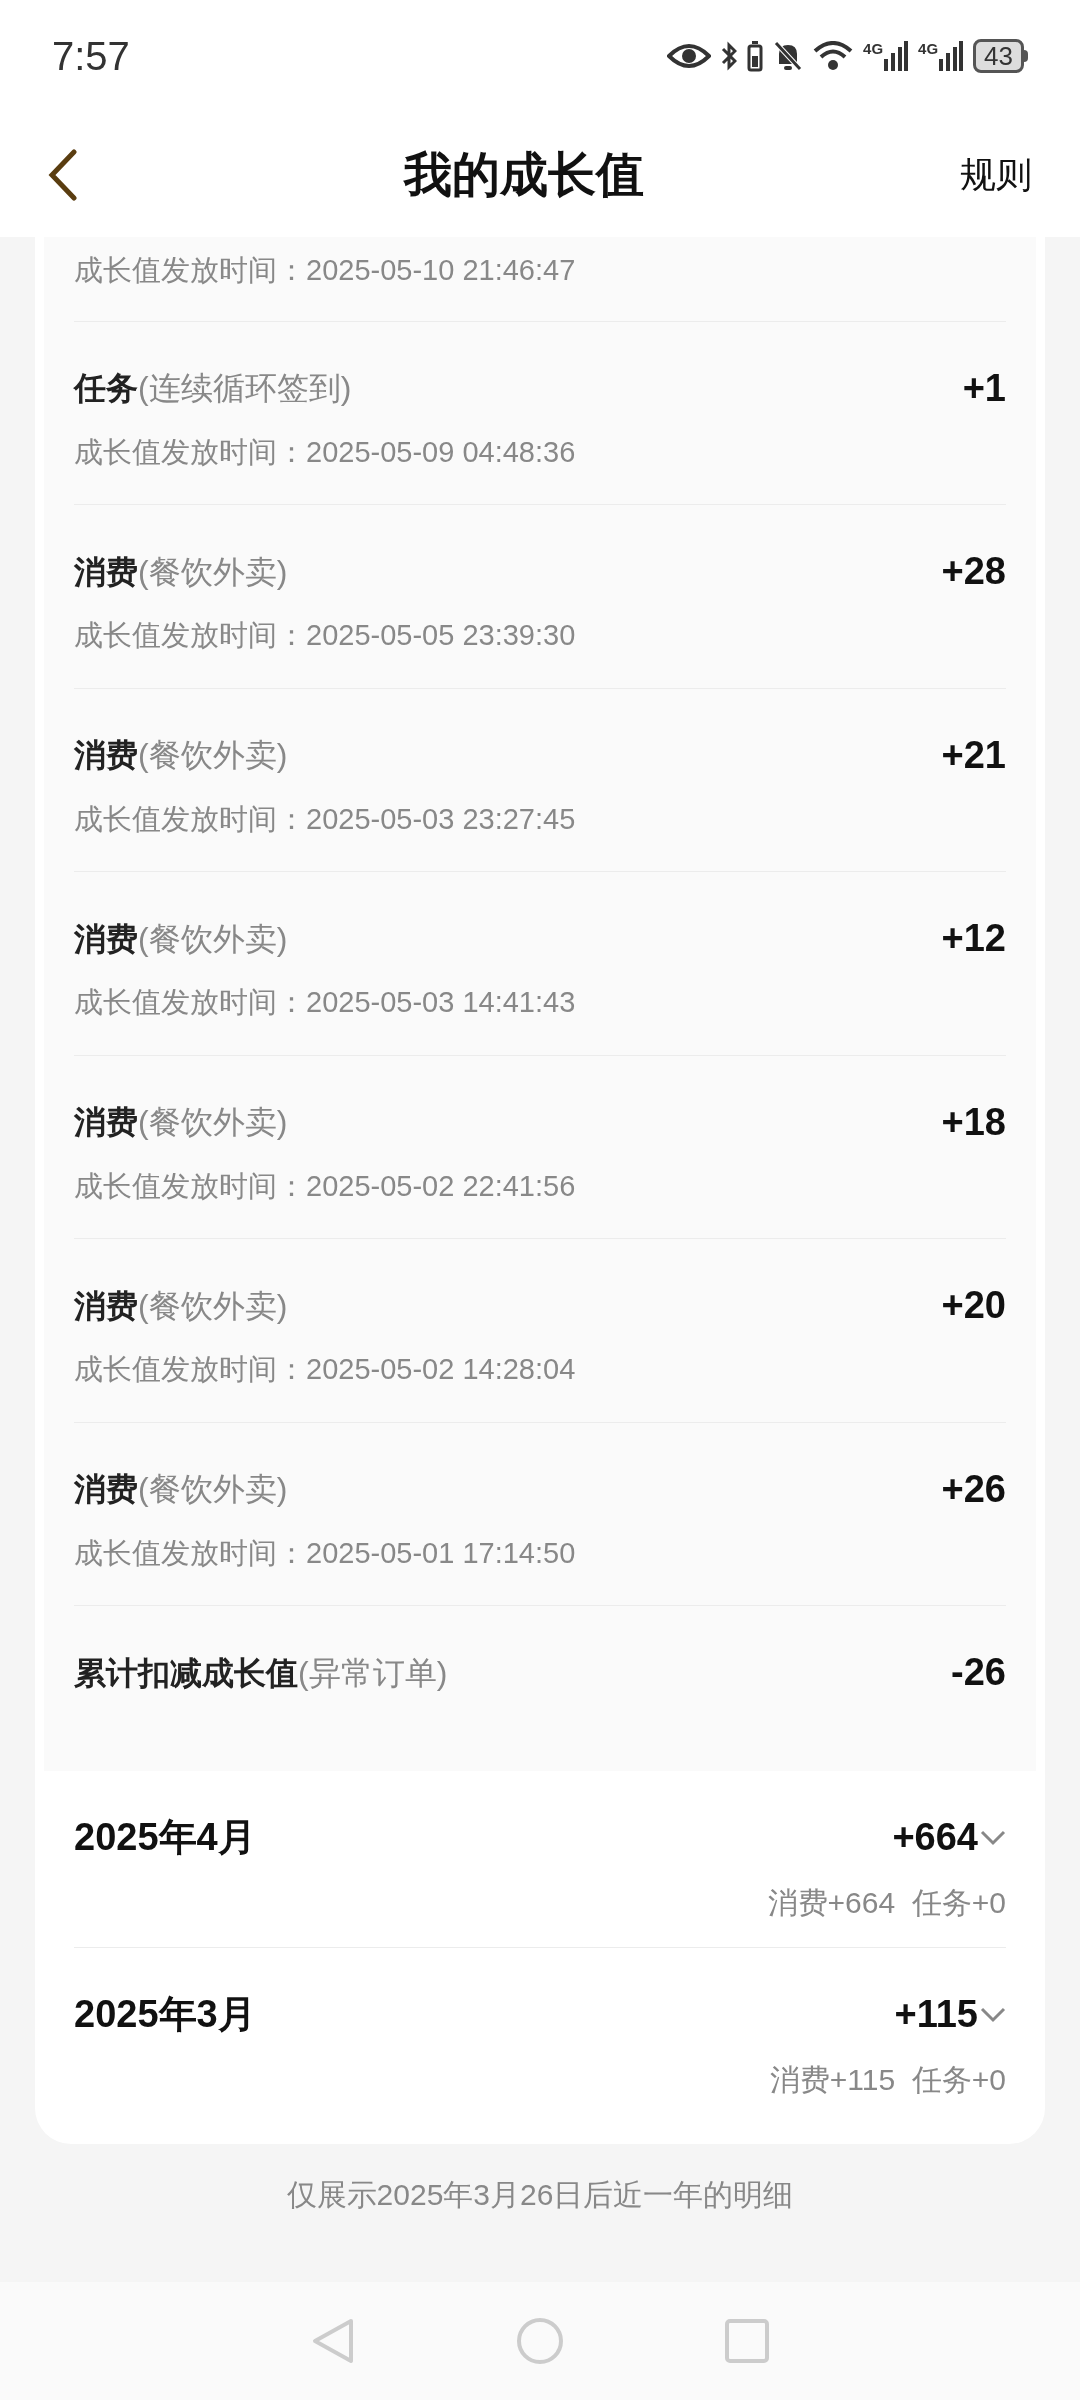  Describe the element at coordinates (325, 819) in the screenshot. I see `issue-time: 成长值发放时间：2025-05-03 23:27:45` at that location.